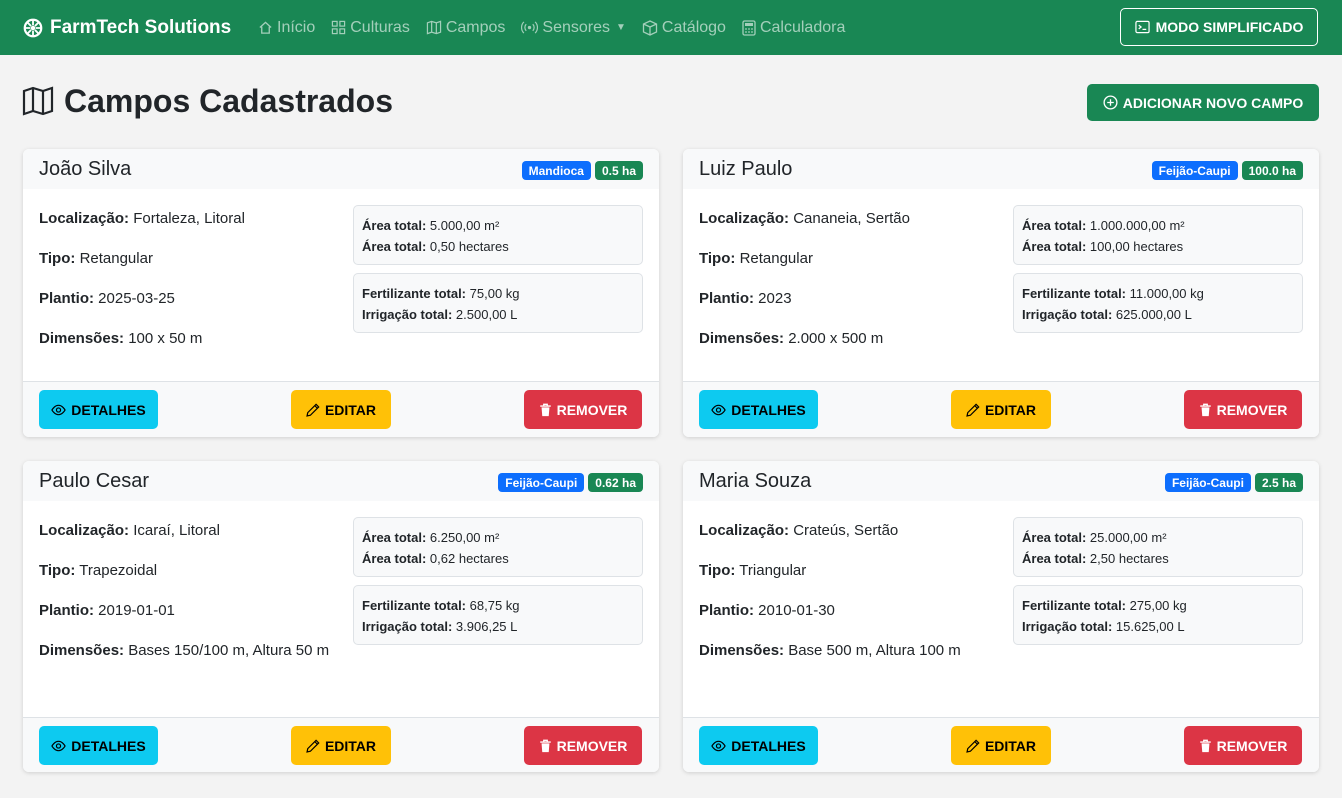 This screenshot has width=1342, height=798. What do you see at coordinates (33, 28) in the screenshot?
I see `gear-icon` at bounding box center [33, 28].